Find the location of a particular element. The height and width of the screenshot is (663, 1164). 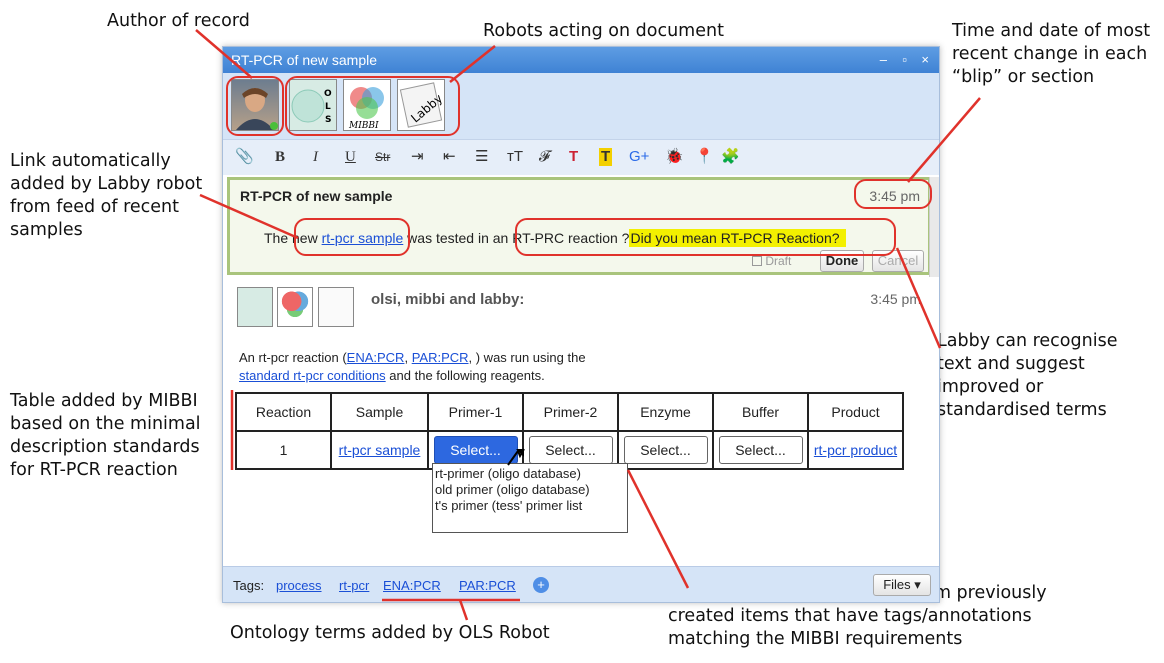

author-pointer is located at coordinates (224, 54).